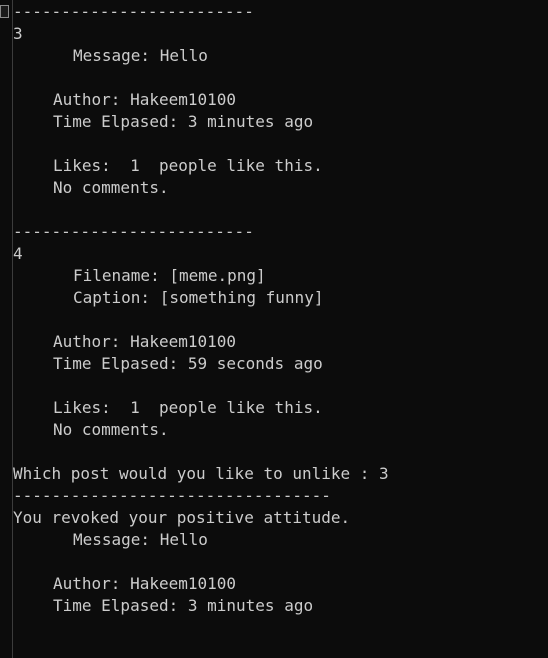 The image size is (548, 658). Describe the element at coordinates (18, 33) in the screenshot. I see `post-number: 3` at that location.